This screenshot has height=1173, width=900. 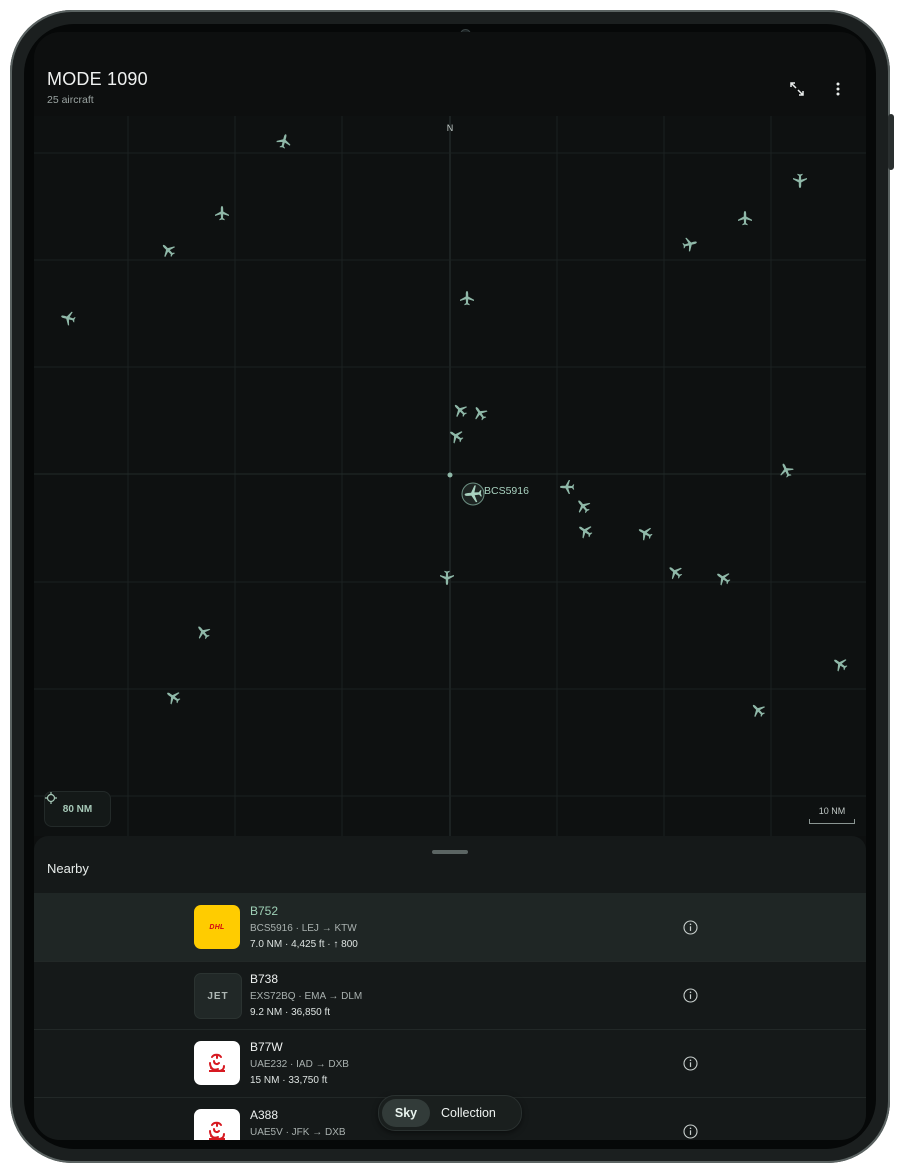 I want to click on expand-icon, so click(x=797, y=89).